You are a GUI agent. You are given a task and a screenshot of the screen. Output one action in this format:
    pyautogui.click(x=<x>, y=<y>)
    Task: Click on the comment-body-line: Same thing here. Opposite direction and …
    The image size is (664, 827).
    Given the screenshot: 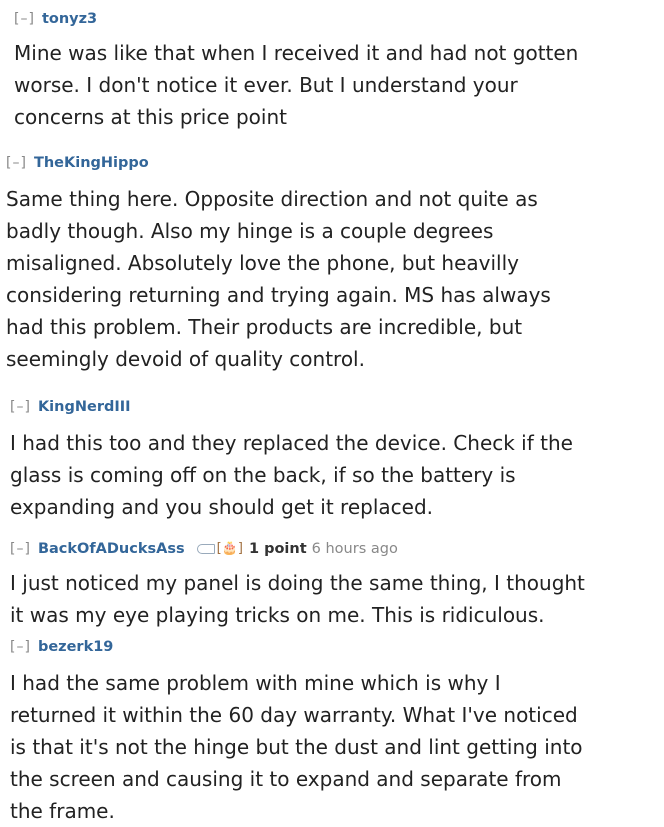 What is the action you would take?
    pyautogui.click(x=272, y=199)
    